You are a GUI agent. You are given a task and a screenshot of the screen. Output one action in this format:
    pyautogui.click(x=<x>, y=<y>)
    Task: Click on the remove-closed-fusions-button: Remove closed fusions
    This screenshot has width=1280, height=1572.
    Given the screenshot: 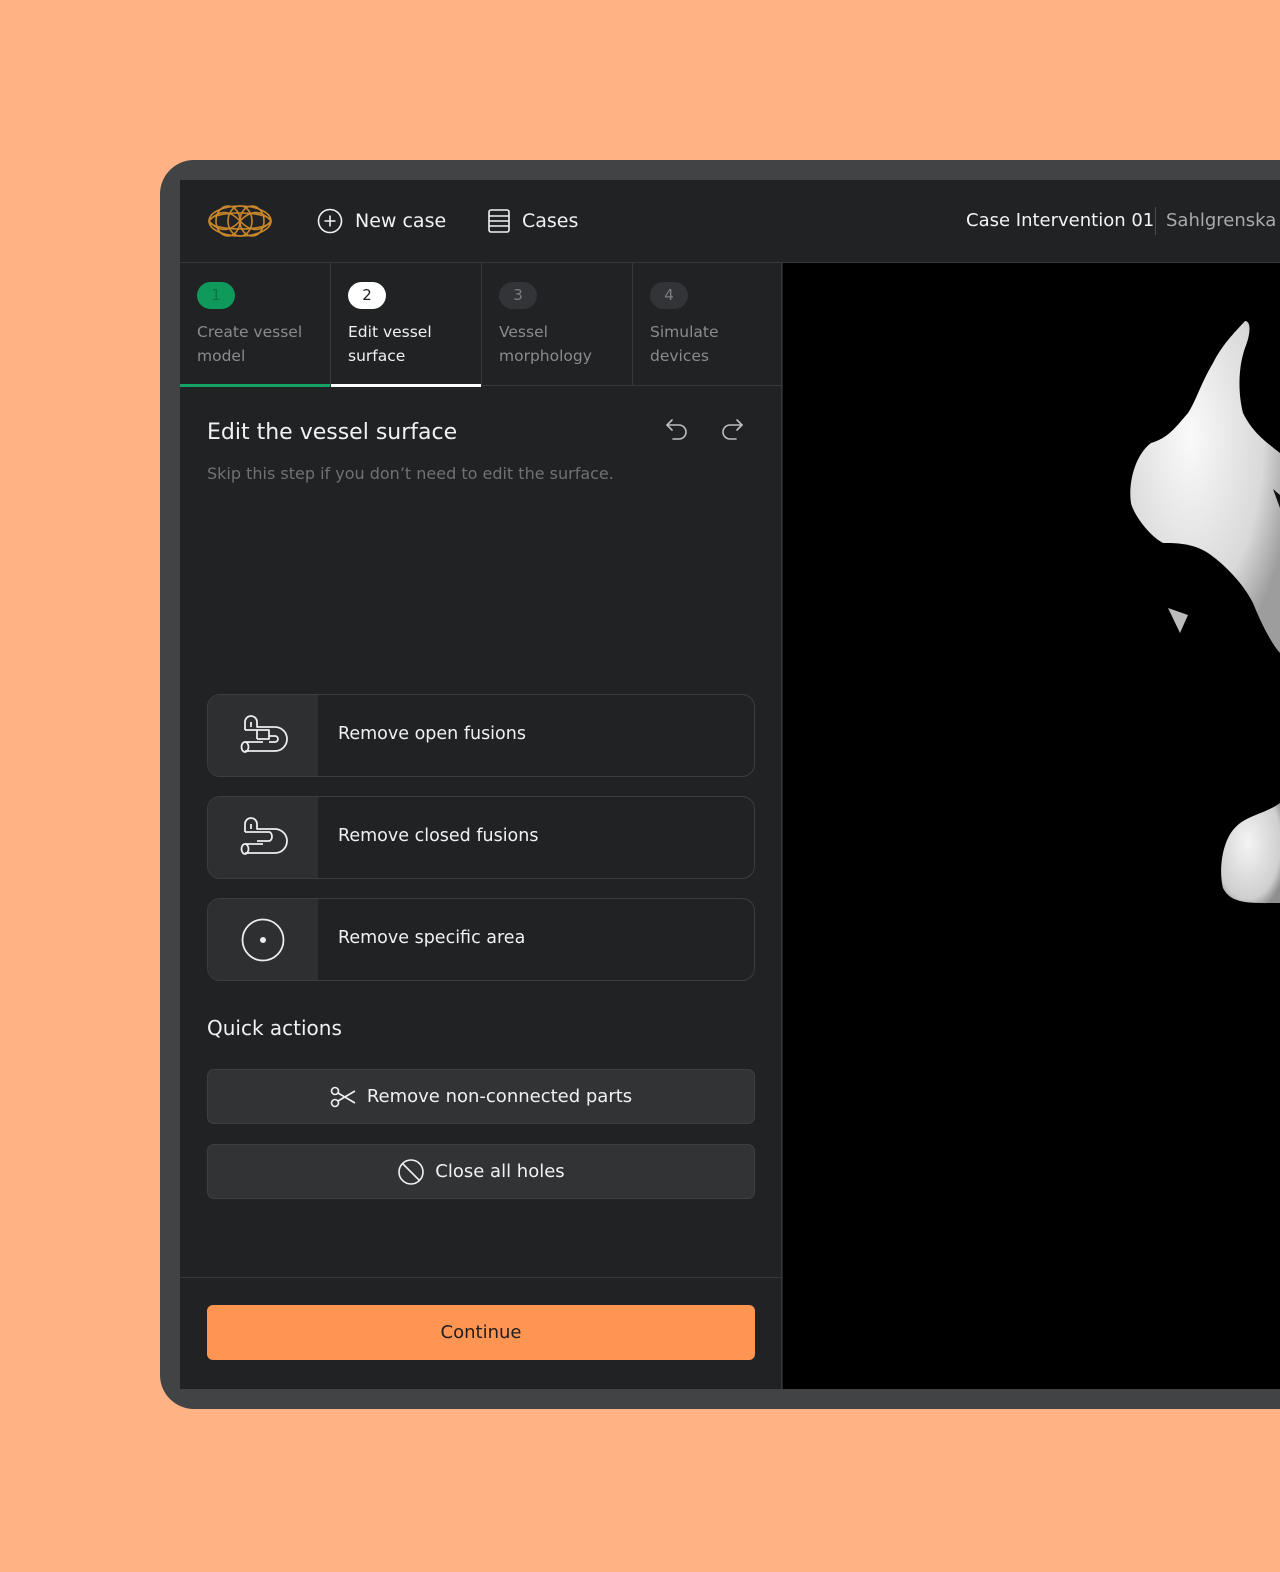 What is the action you would take?
    pyautogui.click(x=481, y=837)
    